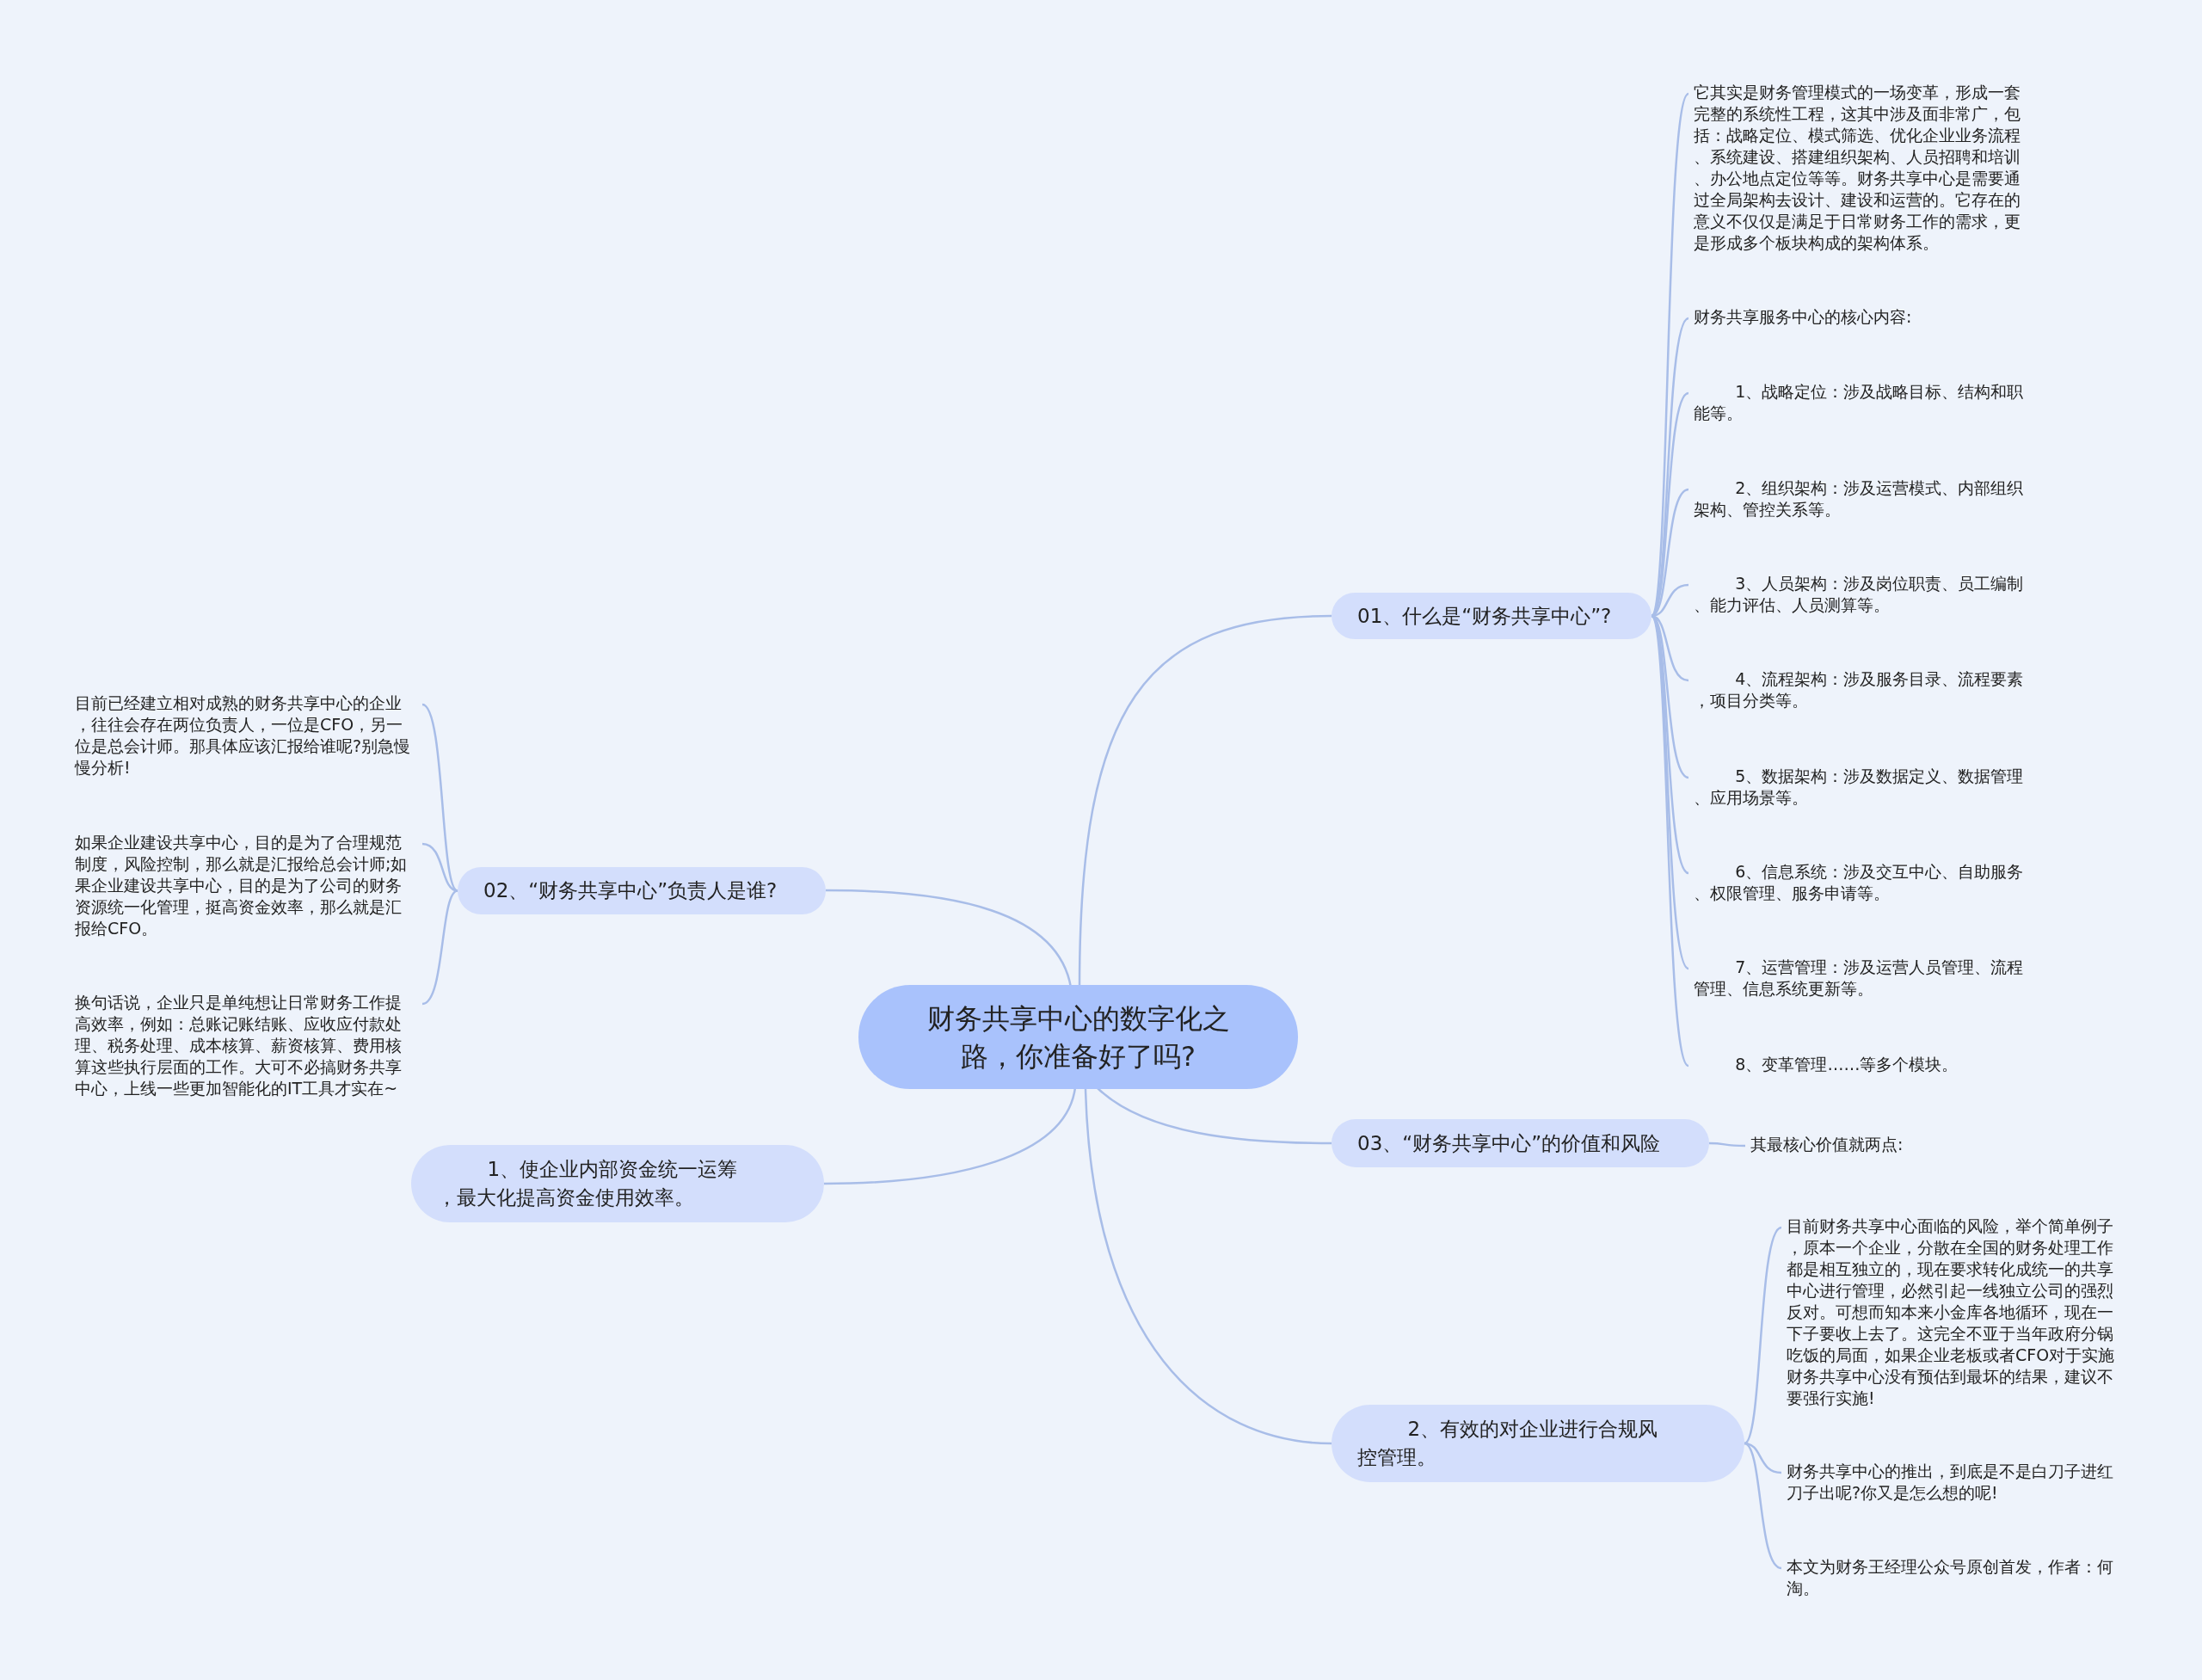  Describe the element at coordinates (1857, 168) in the screenshot. I see `note-text: 它其实是财务管理模式的一场变革，形成一套完整的系统性工程，这其中涉及面非常广，包括：战略定位、模式筛选、优化企业业务流程、系统建设、搭建组织架构、人员招聘和培训、办公地点定位等等。财务共享中心是需要通过全局架构去设计、建设和运营的。它存在的意义不仅仅是满足于日常财务工作的需求，更是形成多个板块构成的架构体系。` at that location.